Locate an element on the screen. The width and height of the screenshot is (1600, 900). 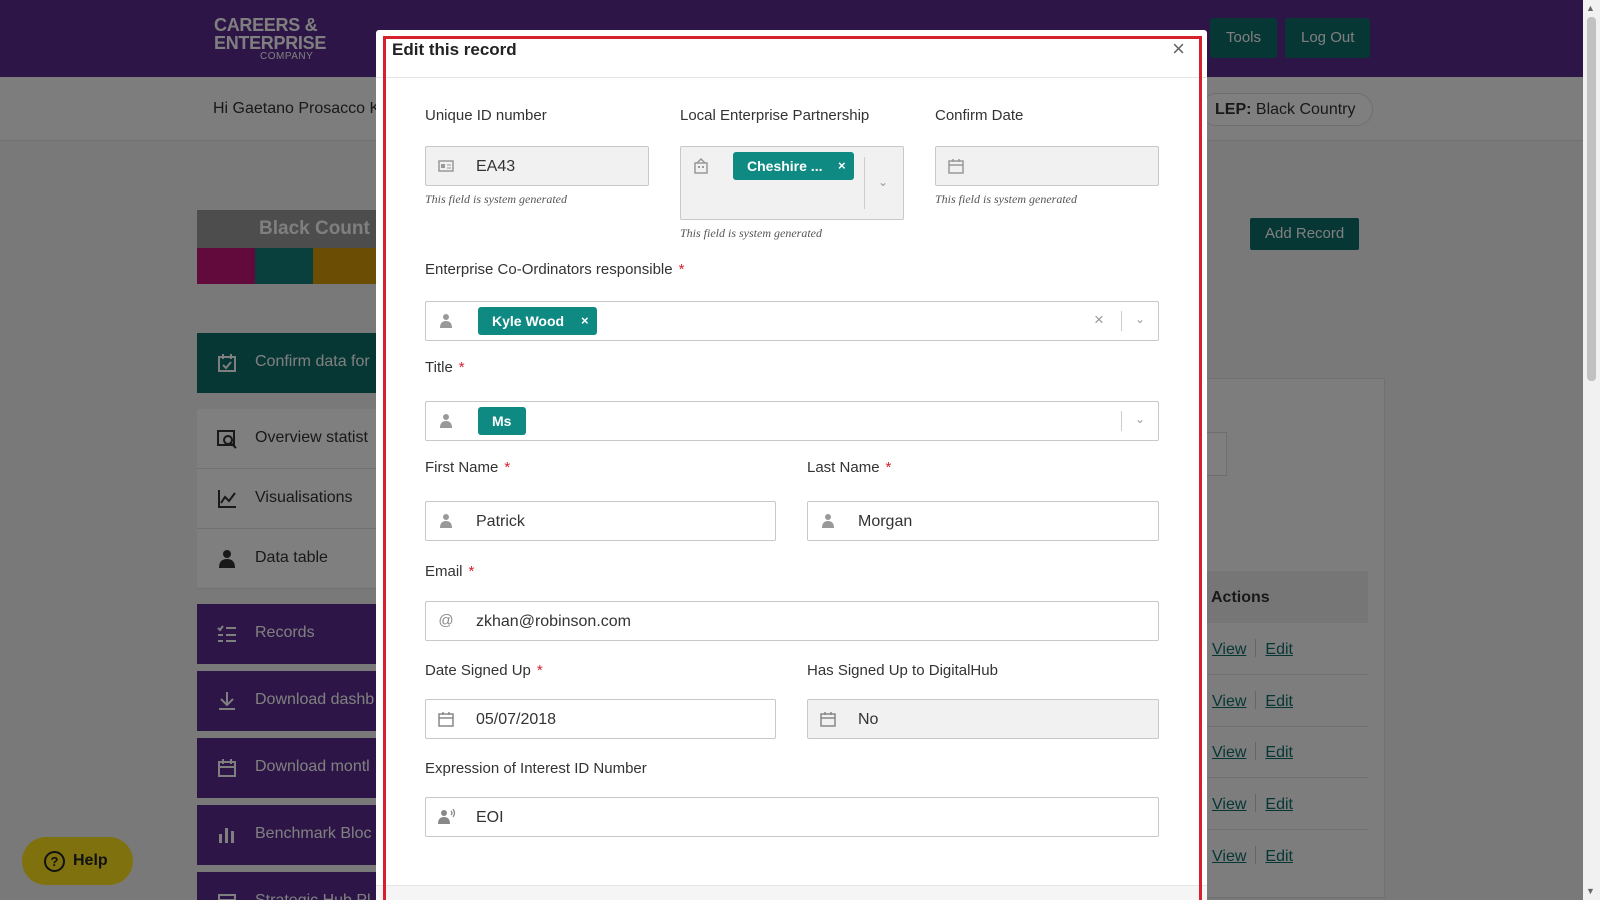
coordinator-tag: Kyle Wood × is located at coordinates (537, 321).